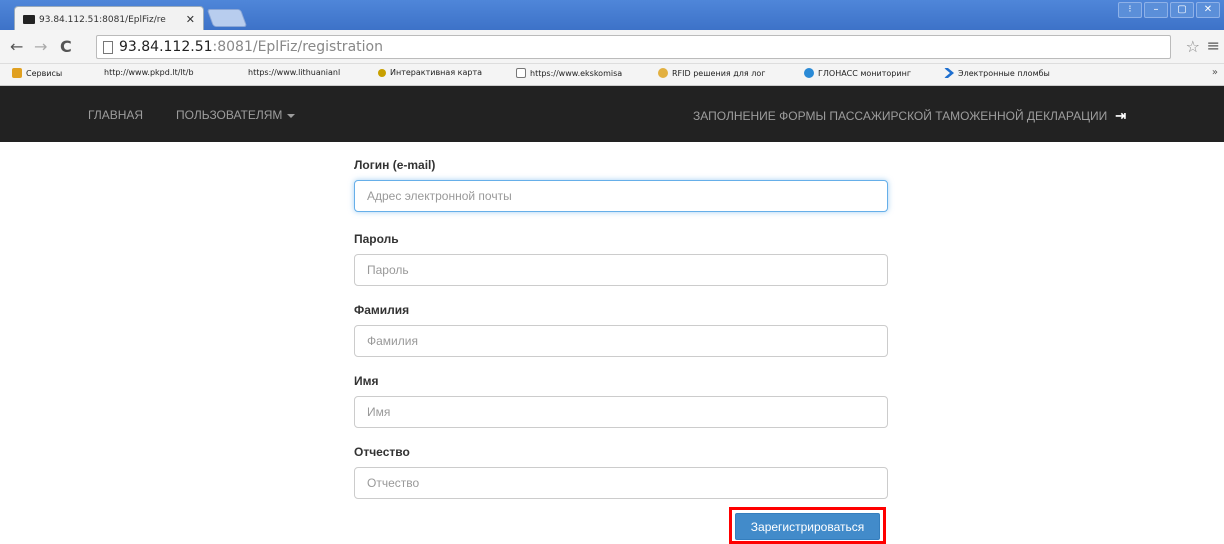  Describe the element at coordinates (430, 72) in the screenshot. I see `bookmark-item: Интерактивная карта` at that location.